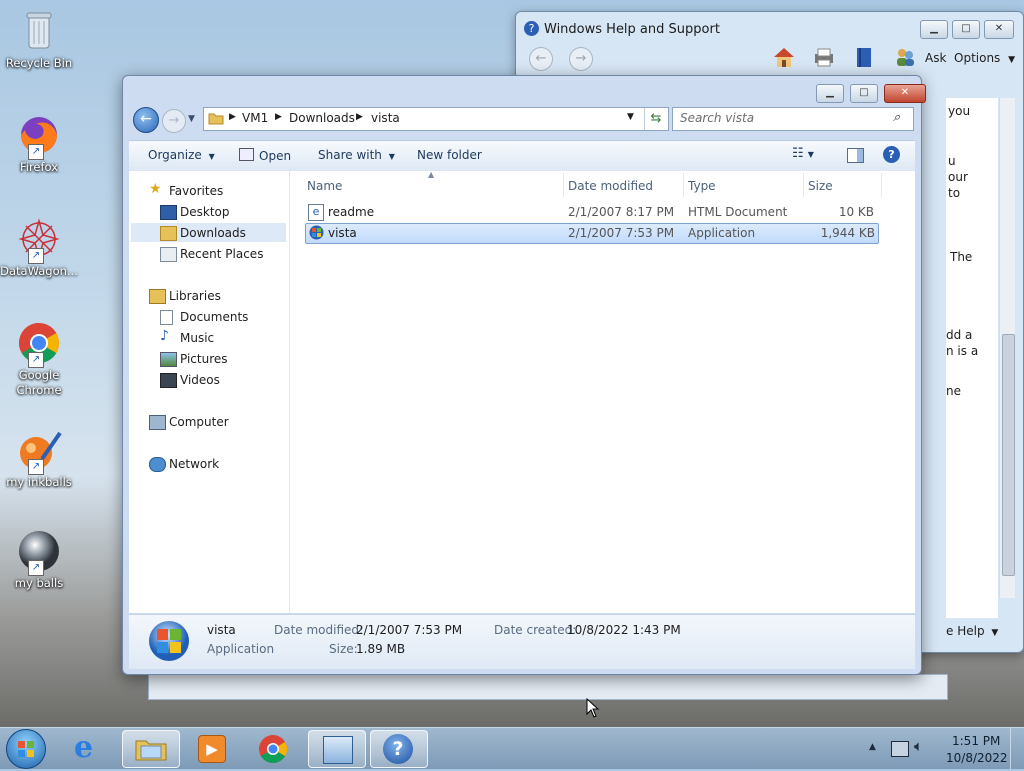 This screenshot has height=771, width=1024. Describe the element at coordinates (976, 741) in the screenshot. I see `clock-time: 1:51 PM` at that location.